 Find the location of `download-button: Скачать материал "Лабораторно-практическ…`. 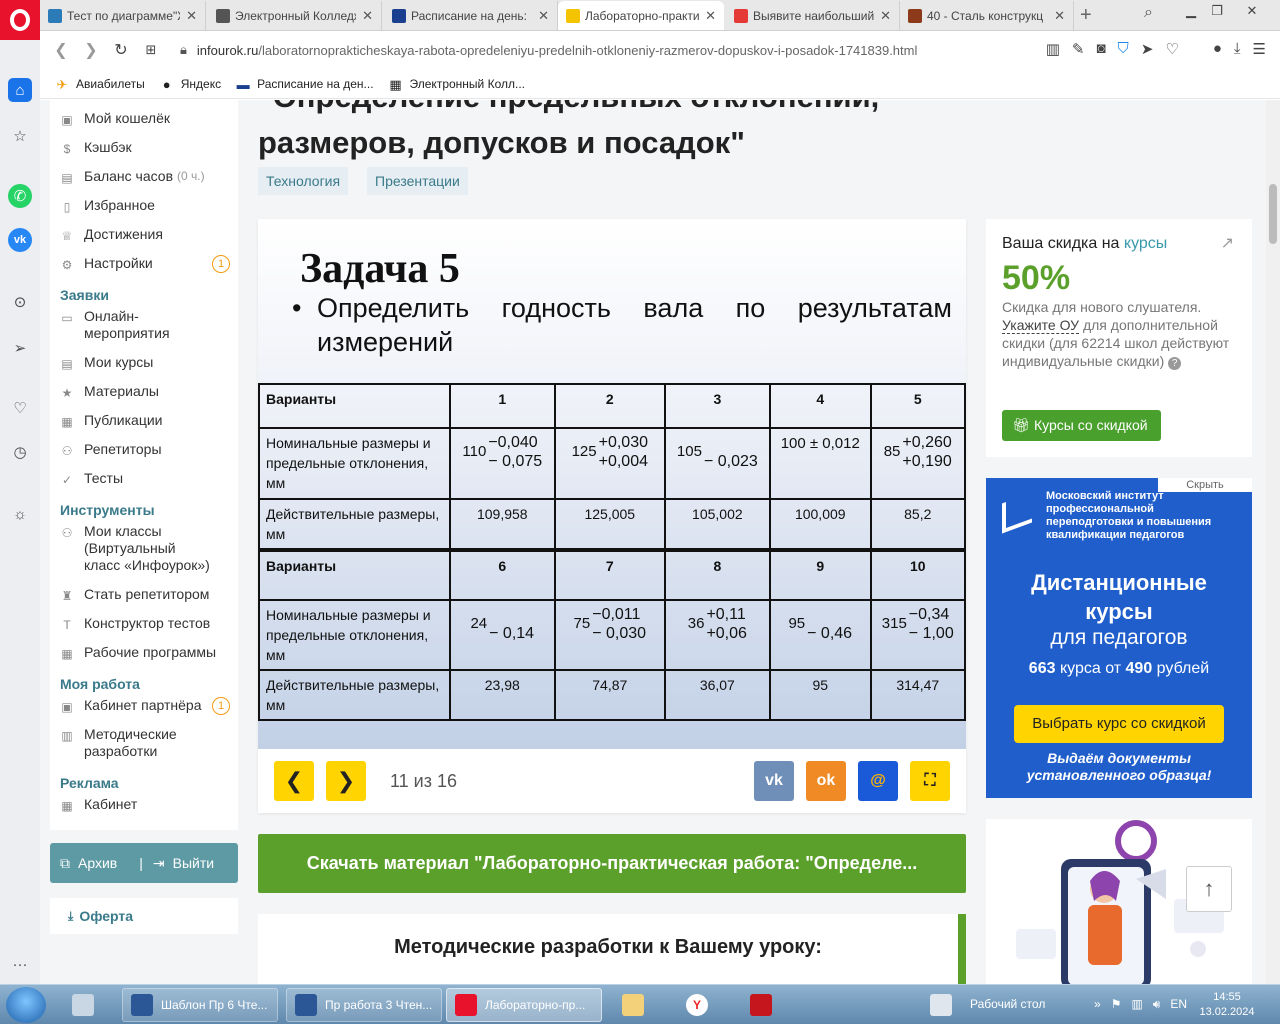

download-button: Скачать материал "Лабораторно-практическ… is located at coordinates (612, 863).